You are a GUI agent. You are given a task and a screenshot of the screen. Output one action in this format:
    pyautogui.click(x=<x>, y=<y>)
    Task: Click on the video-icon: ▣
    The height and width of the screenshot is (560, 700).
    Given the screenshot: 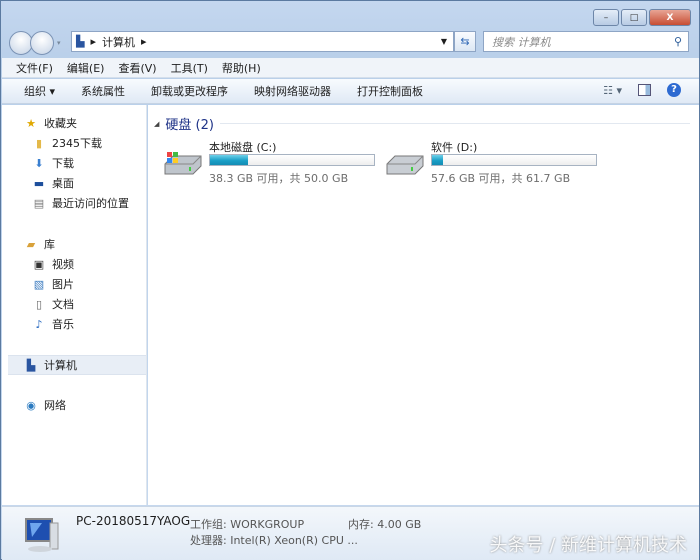 What is the action you would take?
    pyautogui.click(x=39, y=264)
    